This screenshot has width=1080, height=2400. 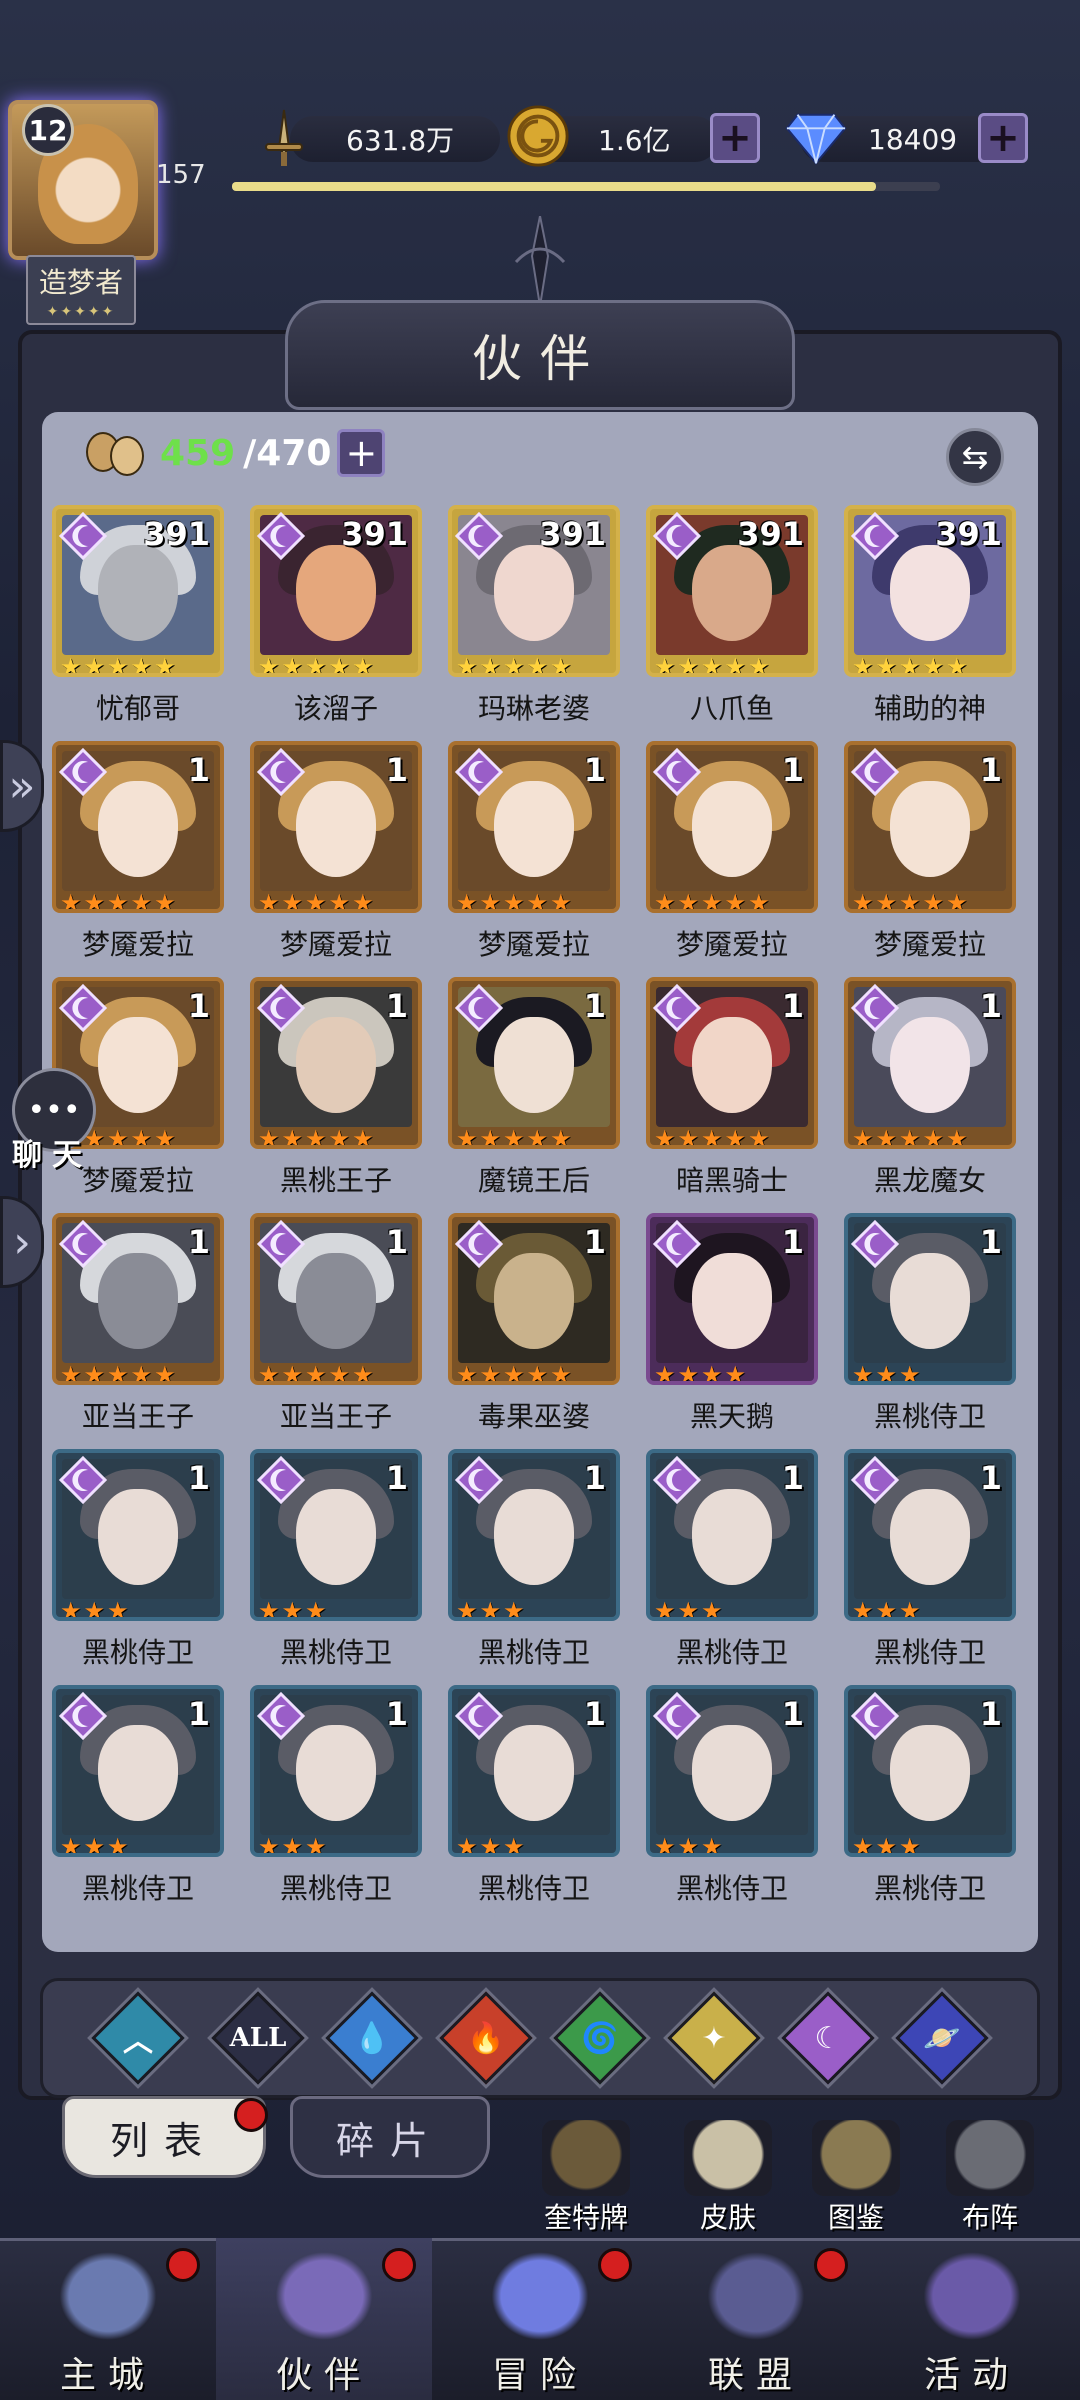 What do you see at coordinates (258, 2038) in the screenshot?
I see `all-filter-icon: ALL` at bounding box center [258, 2038].